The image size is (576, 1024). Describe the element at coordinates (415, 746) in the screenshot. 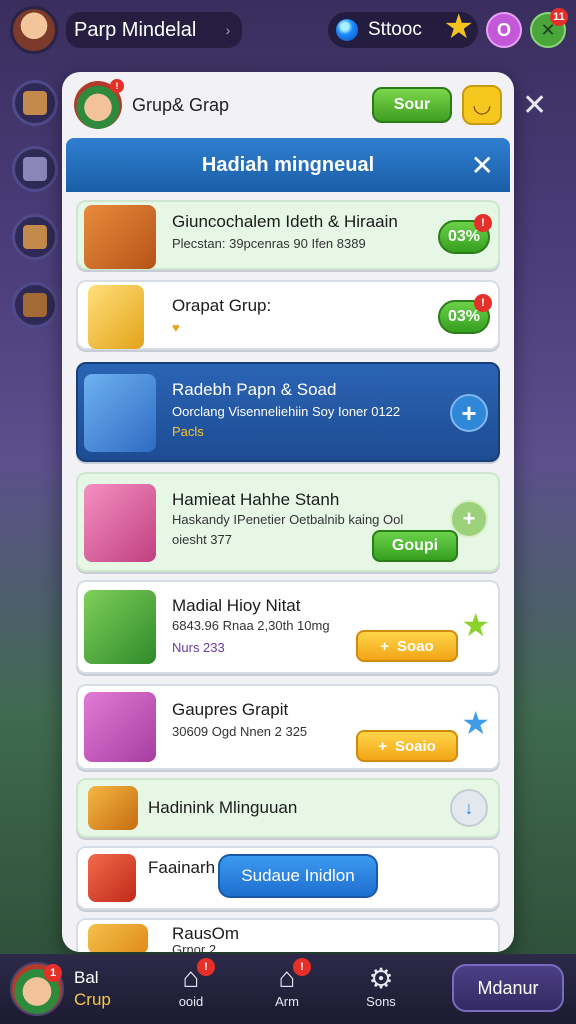

I see `gold-button-label: Soaio` at that location.